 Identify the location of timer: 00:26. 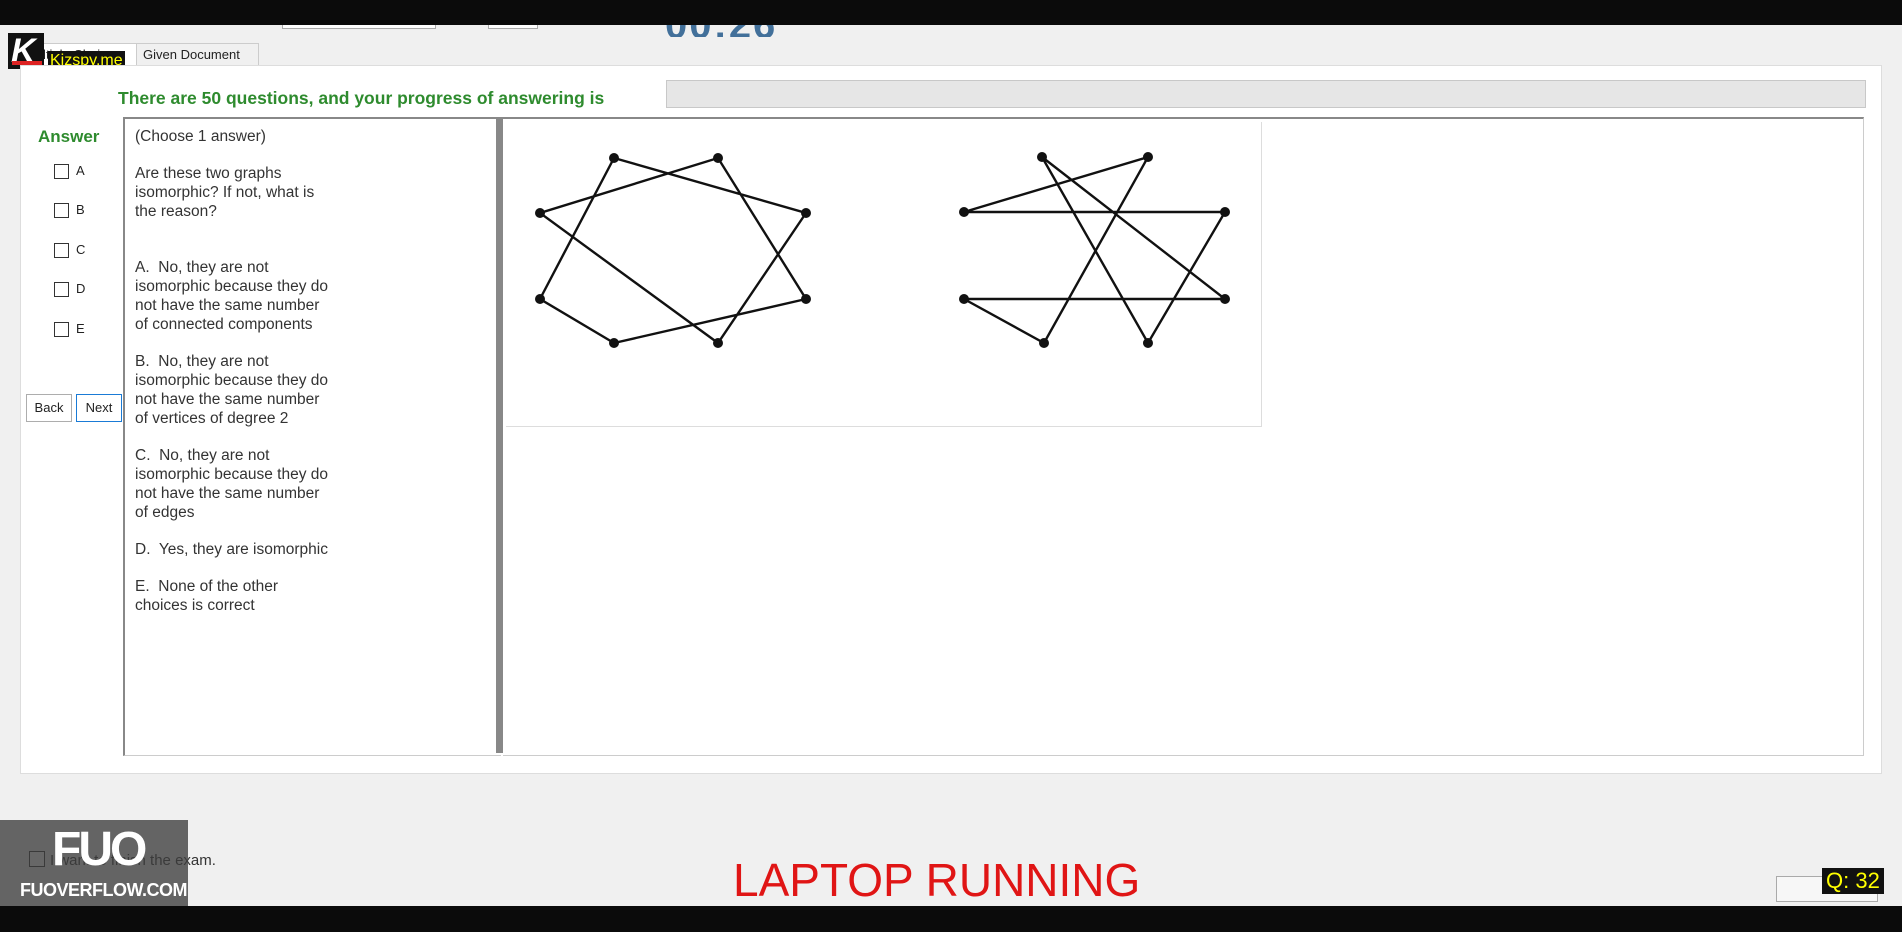
(745, 31).